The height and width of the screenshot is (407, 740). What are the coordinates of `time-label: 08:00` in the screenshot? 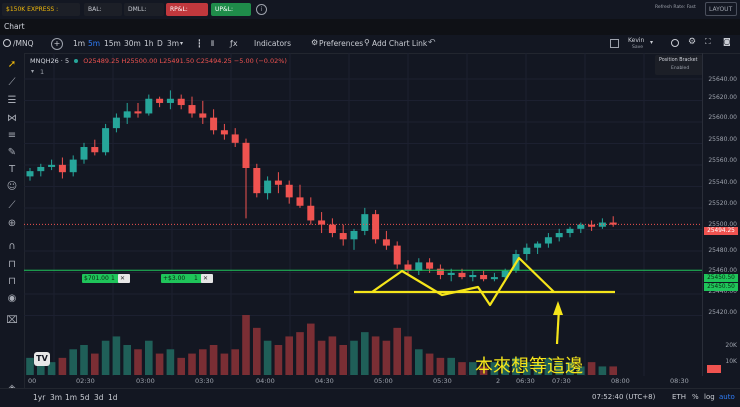 It's located at (620, 381).